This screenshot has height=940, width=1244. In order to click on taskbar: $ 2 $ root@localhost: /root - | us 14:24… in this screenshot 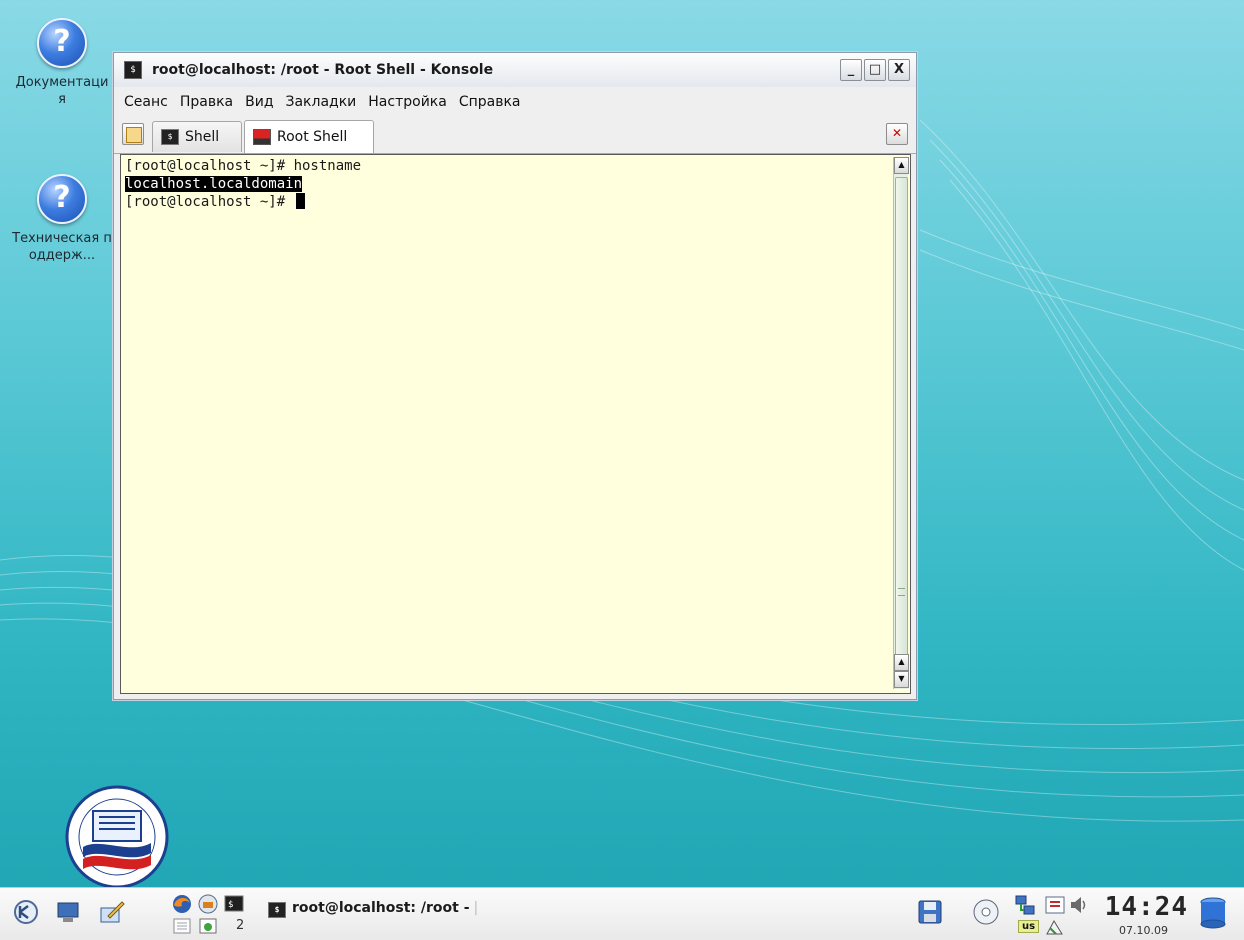, I will do `click(622, 913)`.